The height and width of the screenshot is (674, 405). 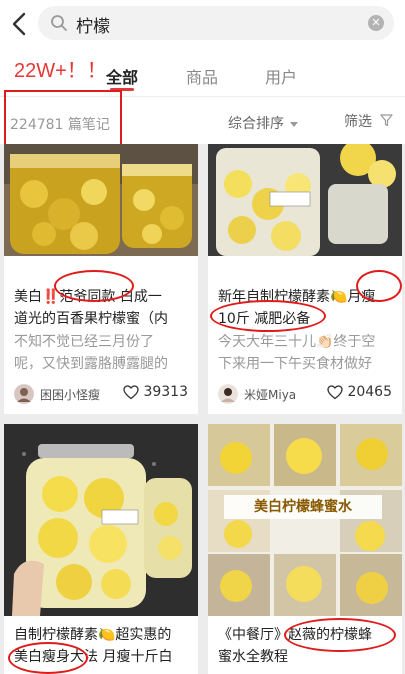 What do you see at coordinates (60, 71) in the screenshot?
I see `annotation-count: 22W+！！` at bounding box center [60, 71].